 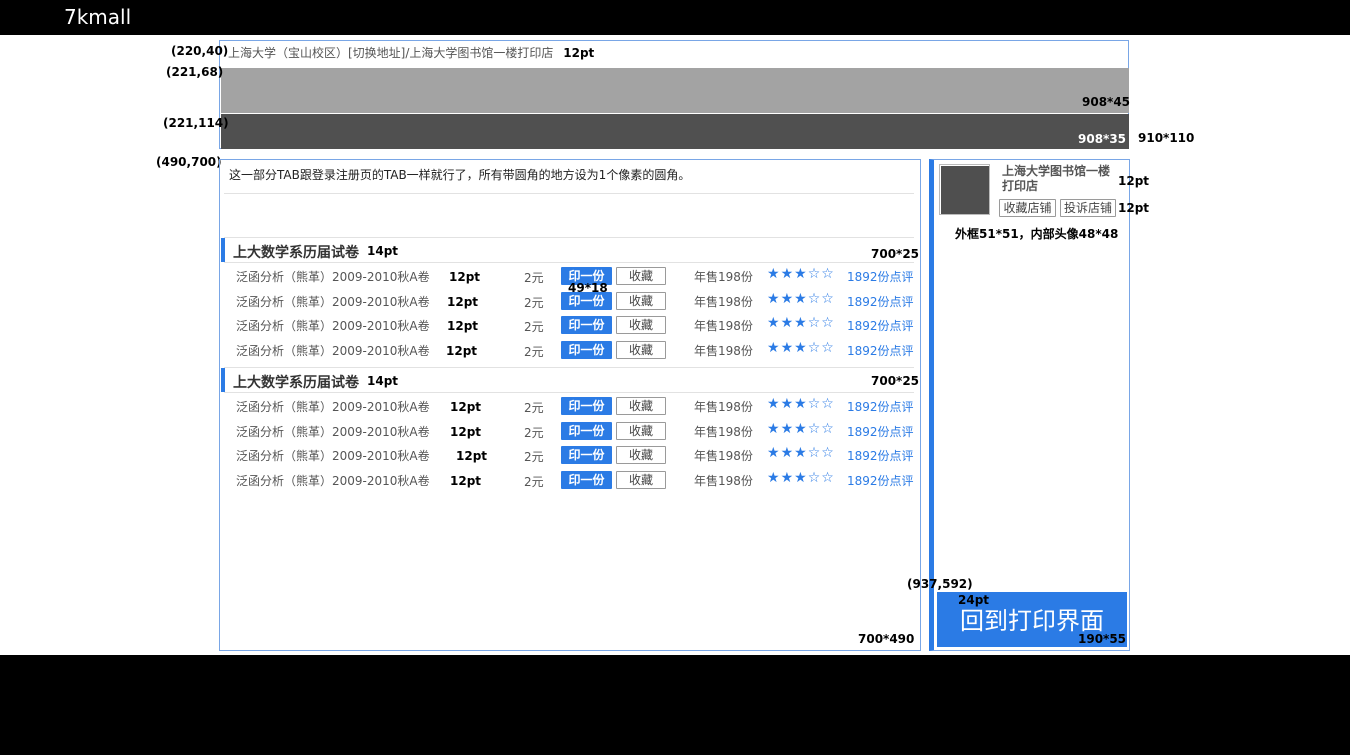 What do you see at coordinates (940, 584) in the screenshot?
I see `annotation-coord: (937,592)` at bounding box center [940, 584].